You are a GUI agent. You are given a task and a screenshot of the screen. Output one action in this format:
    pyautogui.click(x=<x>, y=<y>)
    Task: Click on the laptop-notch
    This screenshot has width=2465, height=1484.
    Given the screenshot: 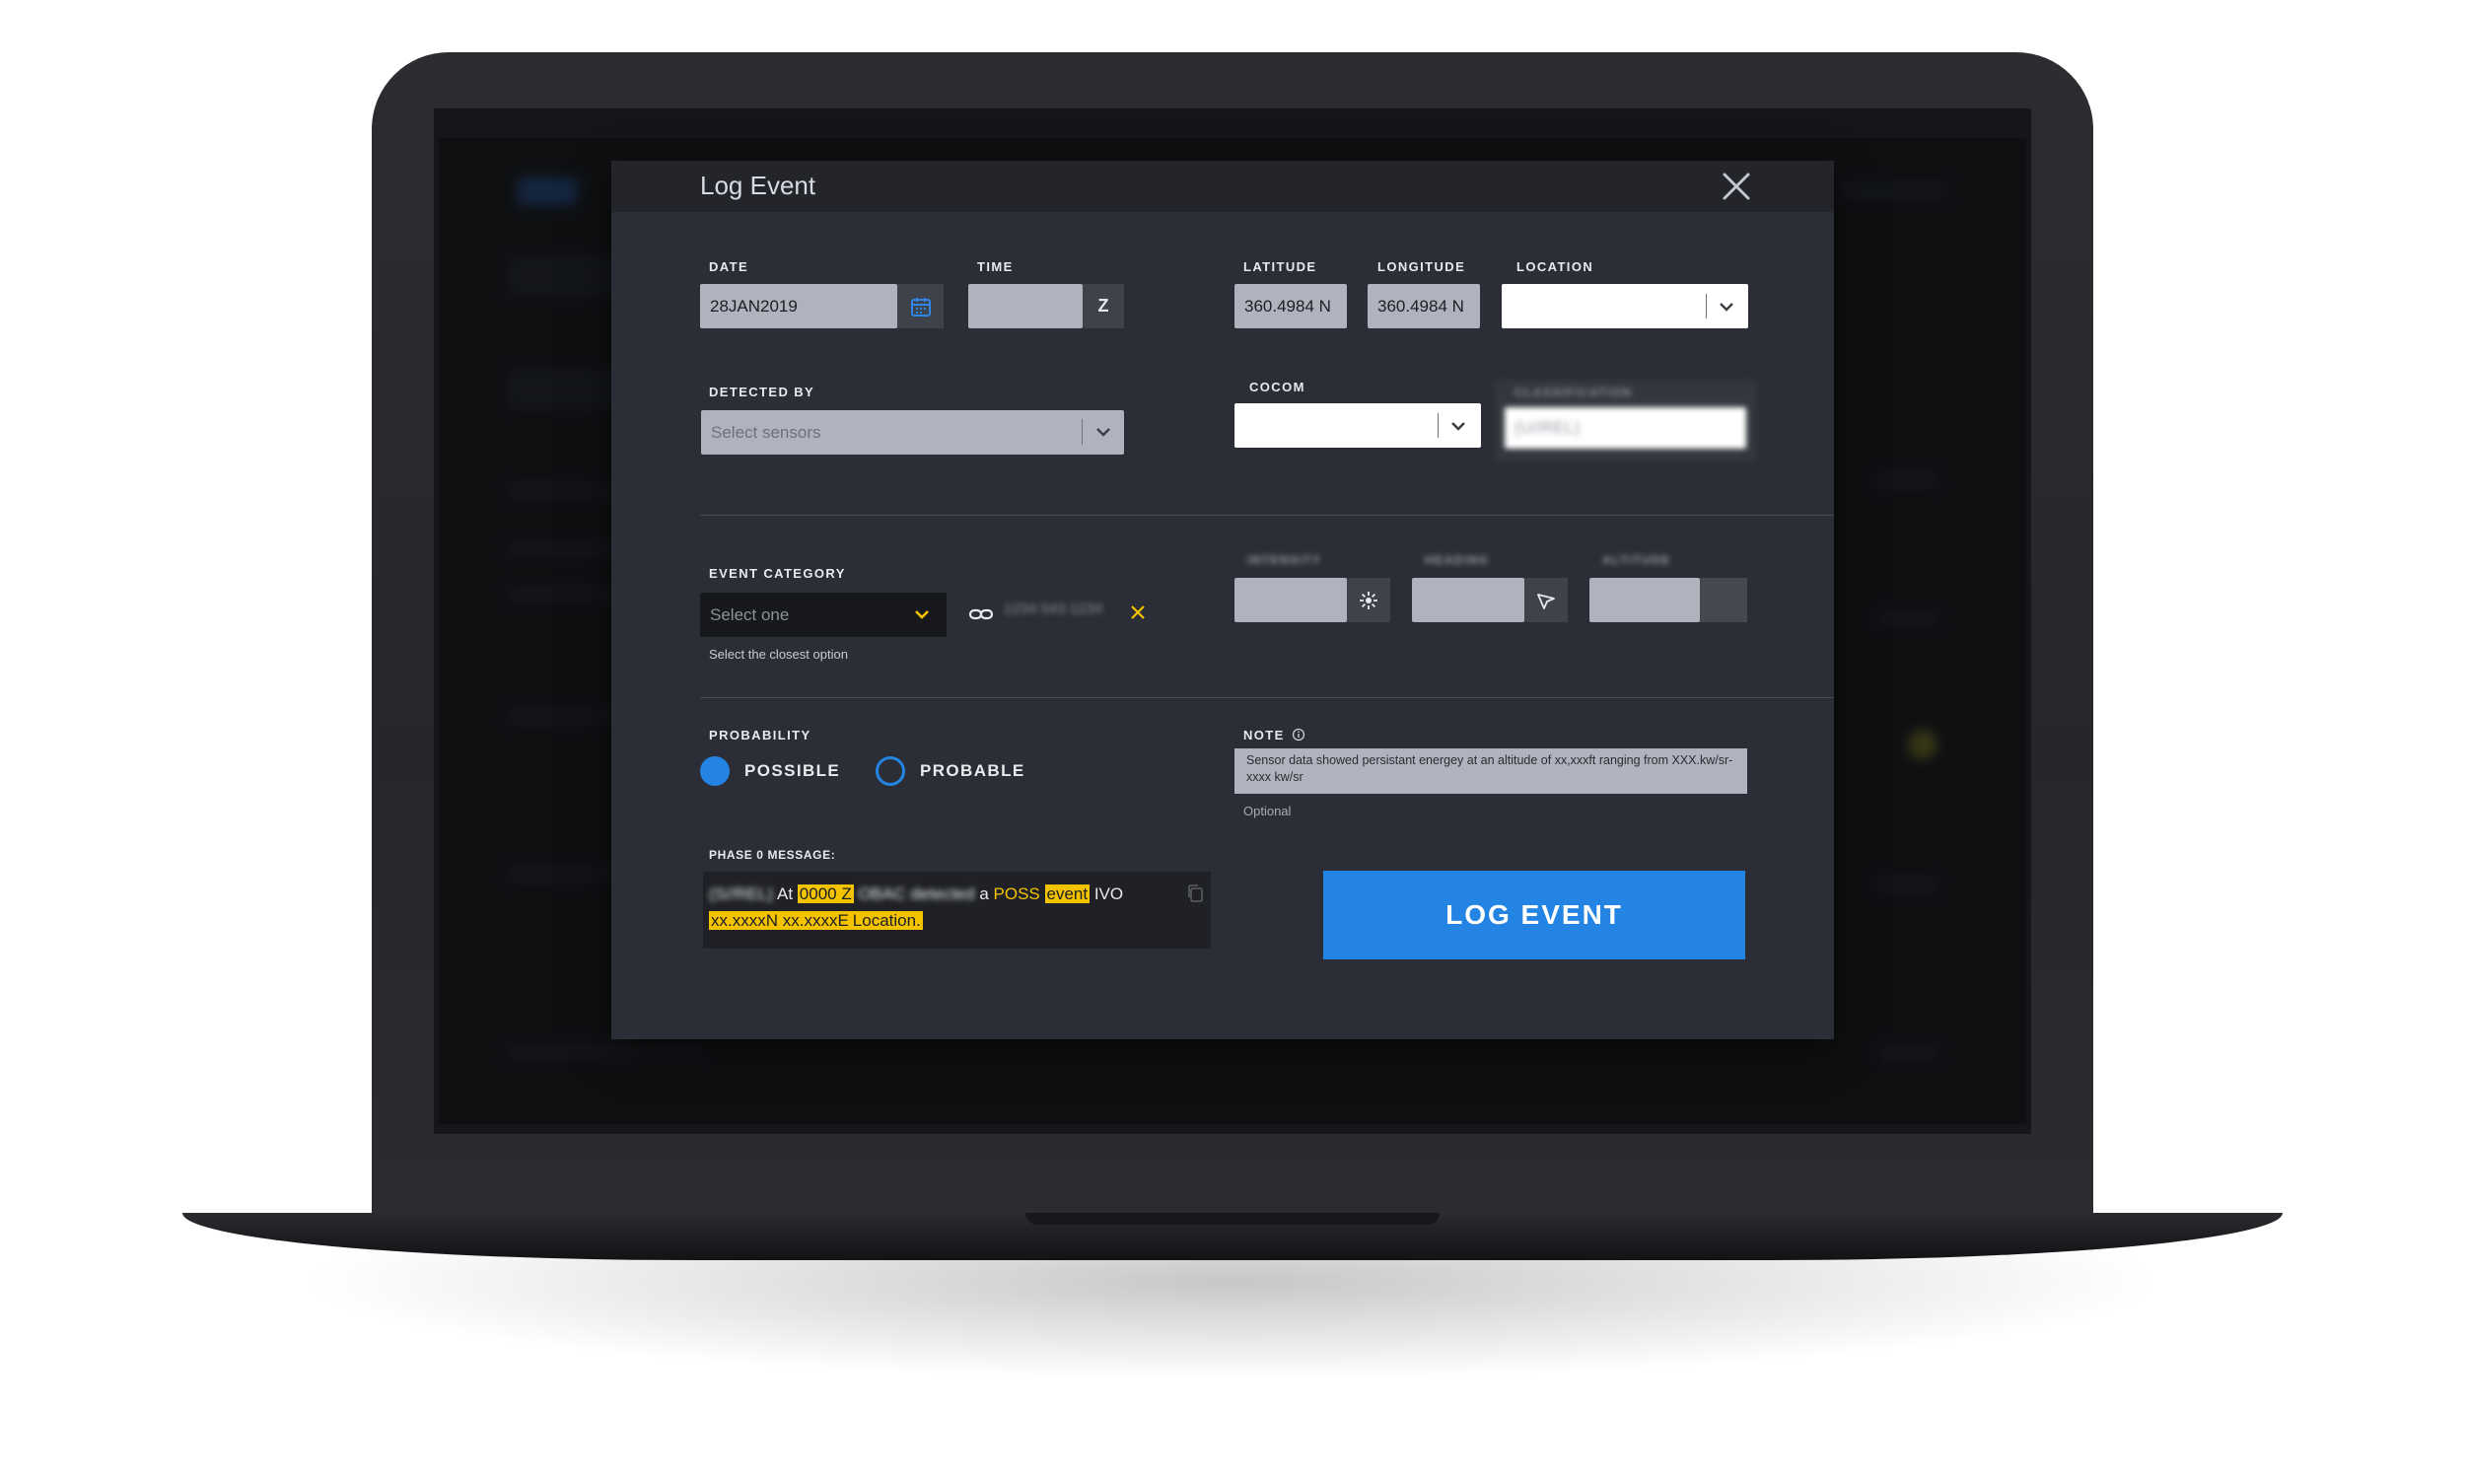 What is the action you would take?
    pyautogui.click(x=1232, y=1219)
    